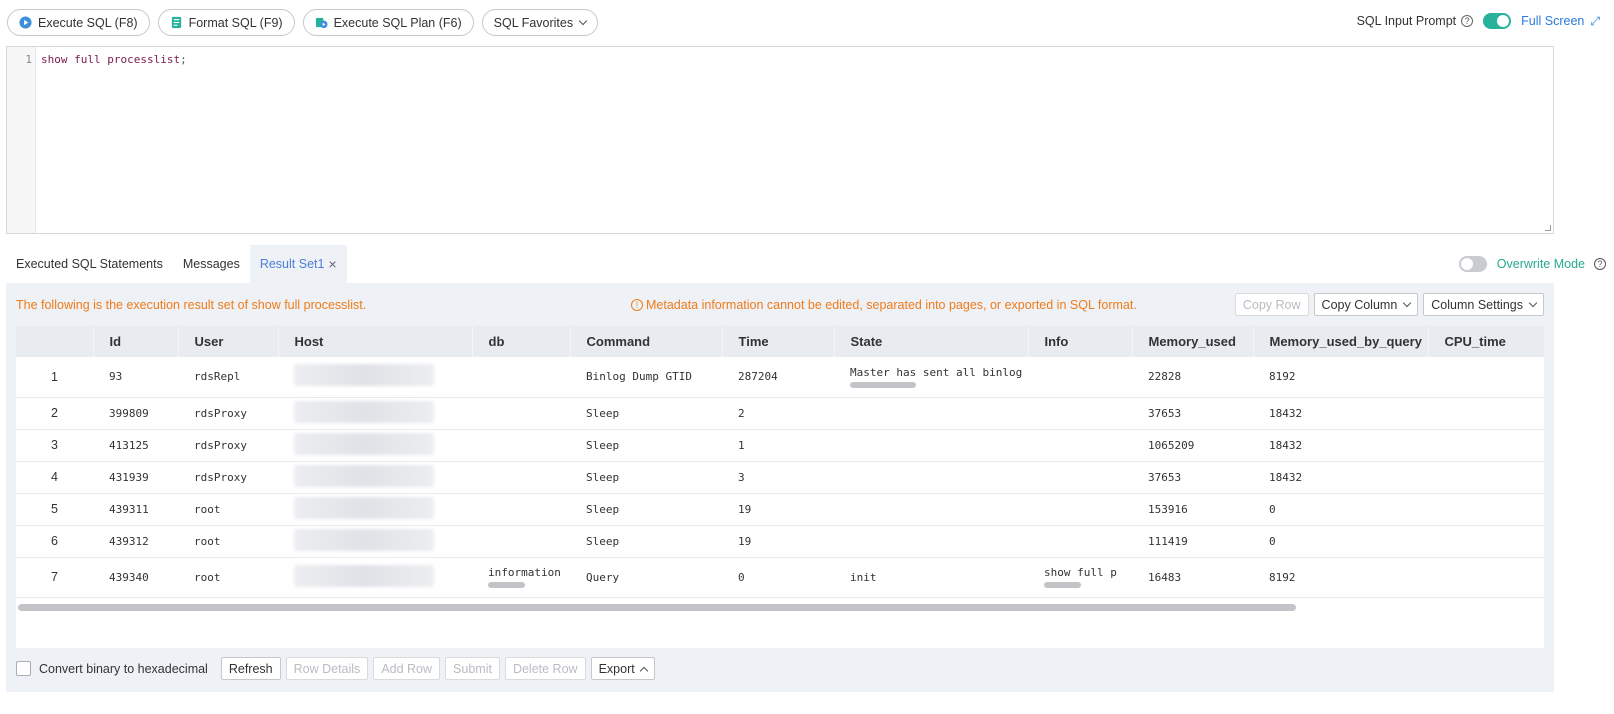 This screenshot has width=1614, height=714. Describe the element at coordinates (1080, 577) in the screenshot. I see `cell-info: show full p` at that location.